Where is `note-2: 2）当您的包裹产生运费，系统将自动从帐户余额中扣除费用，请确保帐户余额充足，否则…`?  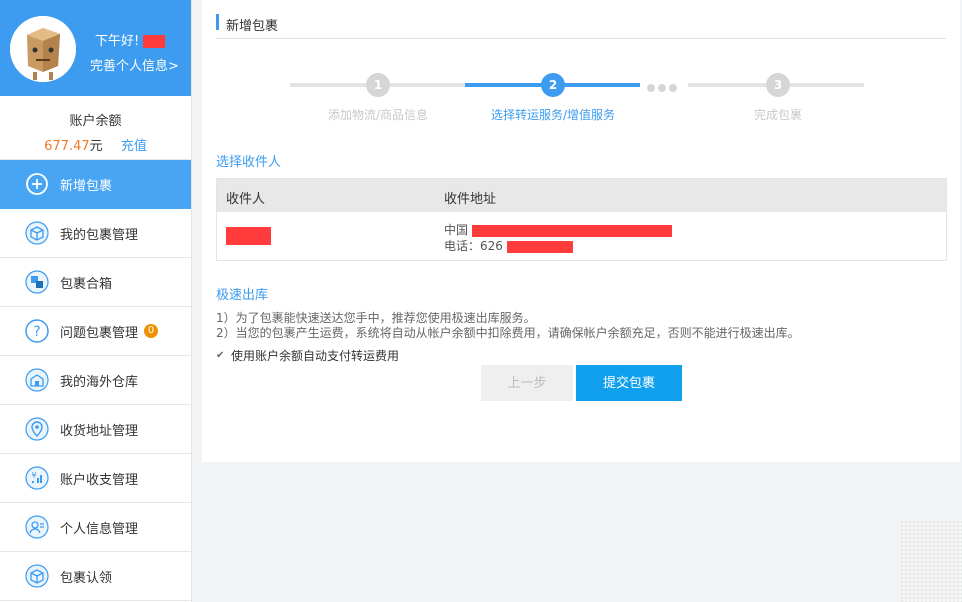
note-2: 2）当您的包裹产生运费，系统将自动从帐户余额中扣除费用，请确保帐户余额充足，否则… is located at coordinates (508, 333).